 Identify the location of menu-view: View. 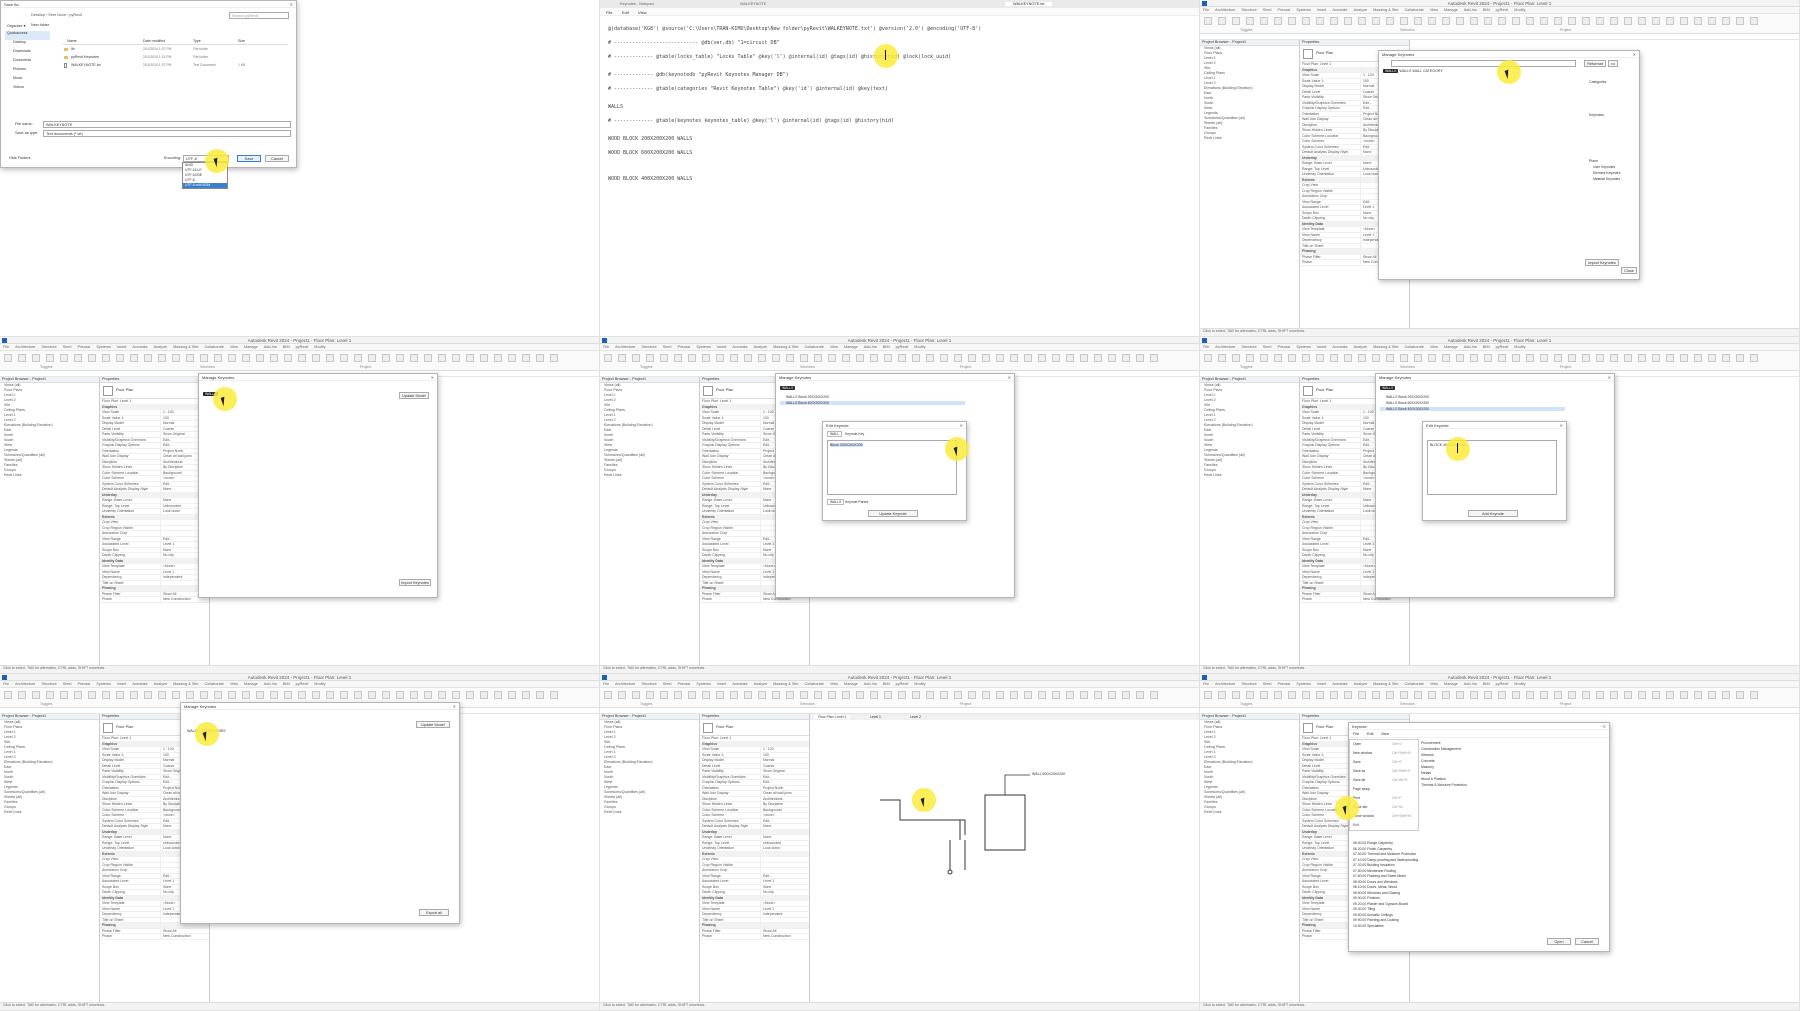
(642, 12).